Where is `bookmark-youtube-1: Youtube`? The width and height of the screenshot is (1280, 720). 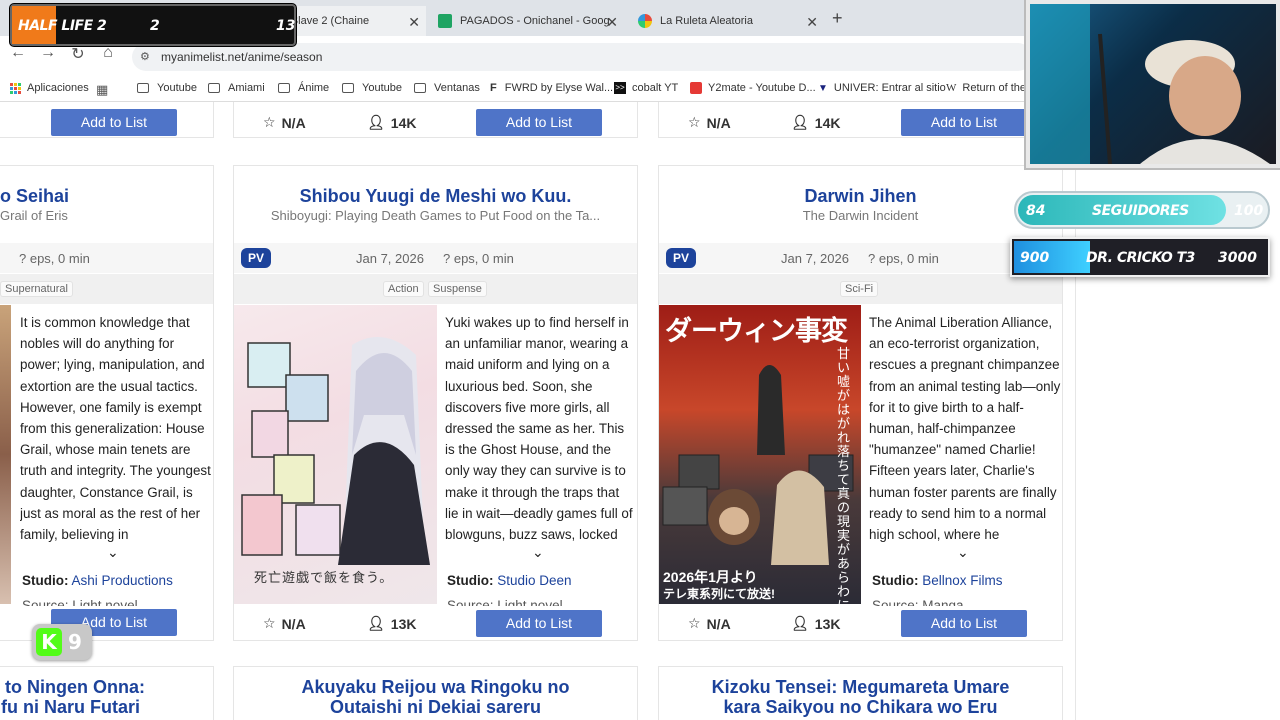
bookmark-youtube-1: Youtube is located at coordinates (167, 88).